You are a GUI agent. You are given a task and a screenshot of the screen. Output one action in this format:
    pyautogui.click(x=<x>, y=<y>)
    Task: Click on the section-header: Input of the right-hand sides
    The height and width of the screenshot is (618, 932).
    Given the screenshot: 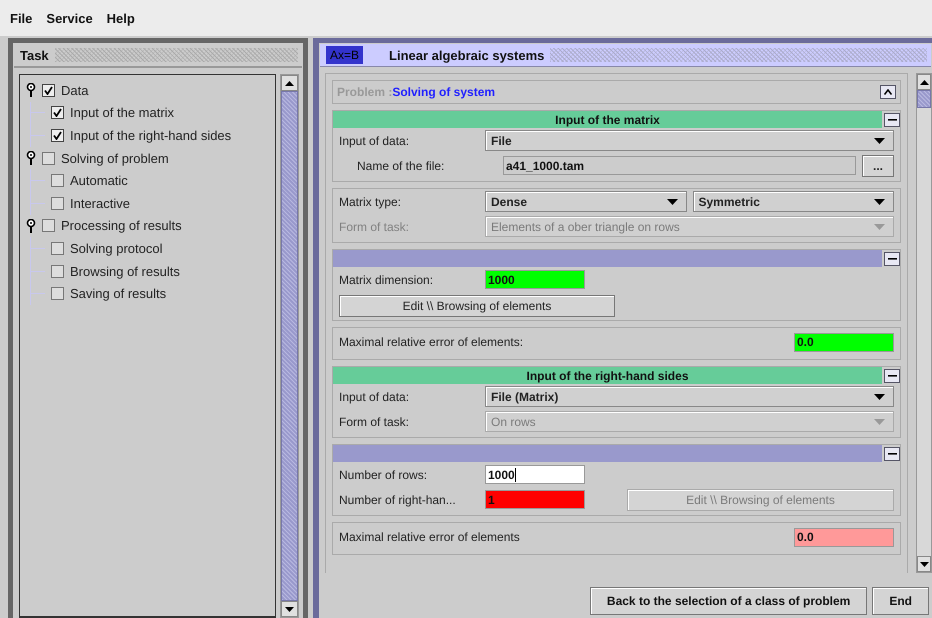 What is the action you would take?
    pyautogui.click(x=607, y=375)
    